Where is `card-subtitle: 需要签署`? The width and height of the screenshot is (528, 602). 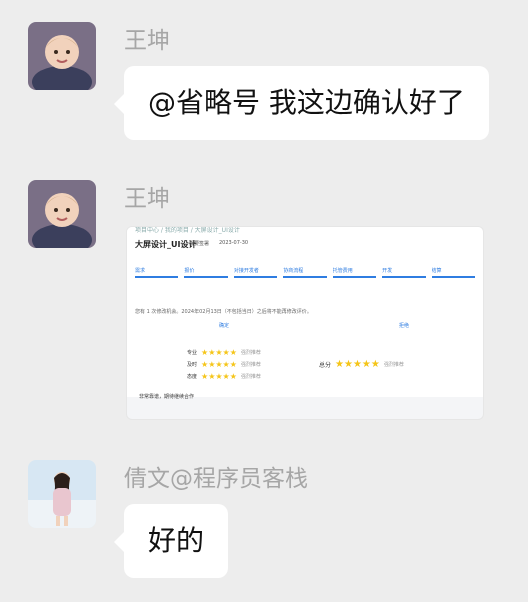 card-subtitle: 需要签署 is located at coordinates (199, 244).